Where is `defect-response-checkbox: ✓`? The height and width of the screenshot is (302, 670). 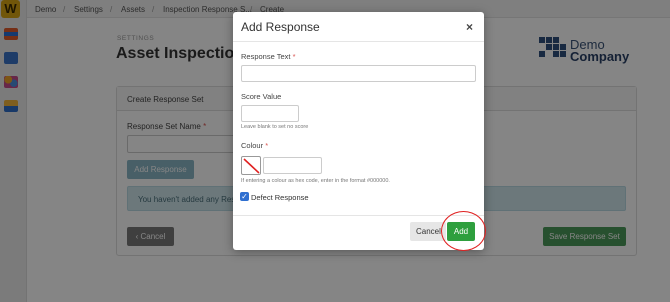
defect-response-checkbox: ✓ is located at coordinates (244, 196).